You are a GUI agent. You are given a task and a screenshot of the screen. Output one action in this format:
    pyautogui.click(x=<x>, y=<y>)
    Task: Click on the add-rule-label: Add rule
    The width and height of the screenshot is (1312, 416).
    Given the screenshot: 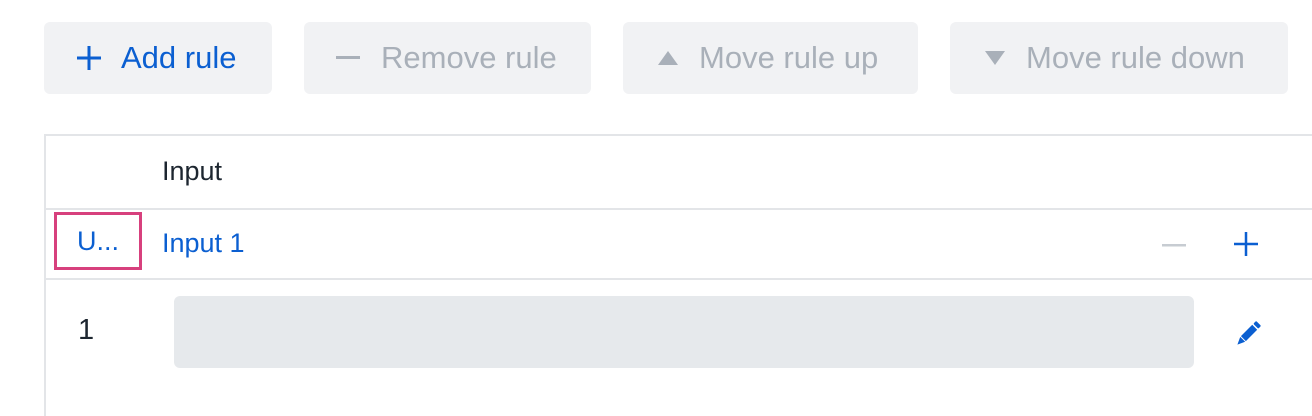 What is the action you would take?
    pyautogui.click(x=179, y=57)
    